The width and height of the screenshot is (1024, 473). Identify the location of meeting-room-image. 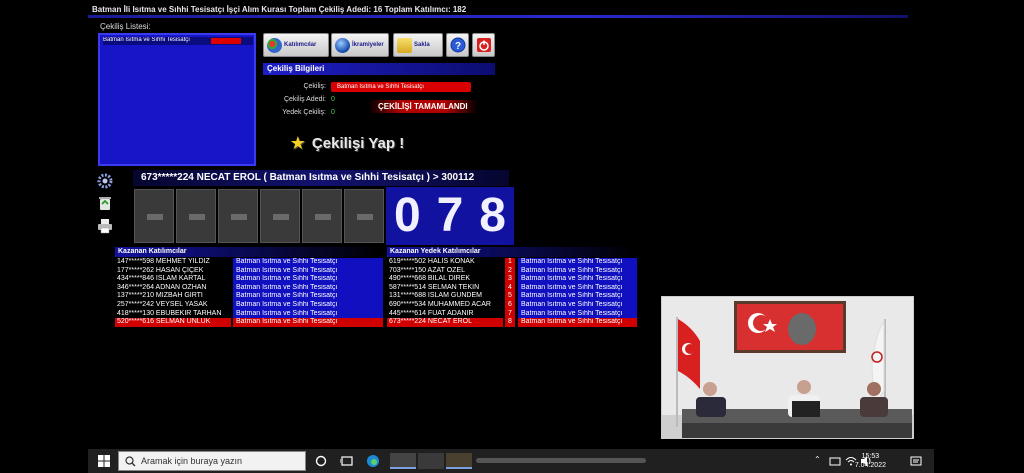
(787, 367).